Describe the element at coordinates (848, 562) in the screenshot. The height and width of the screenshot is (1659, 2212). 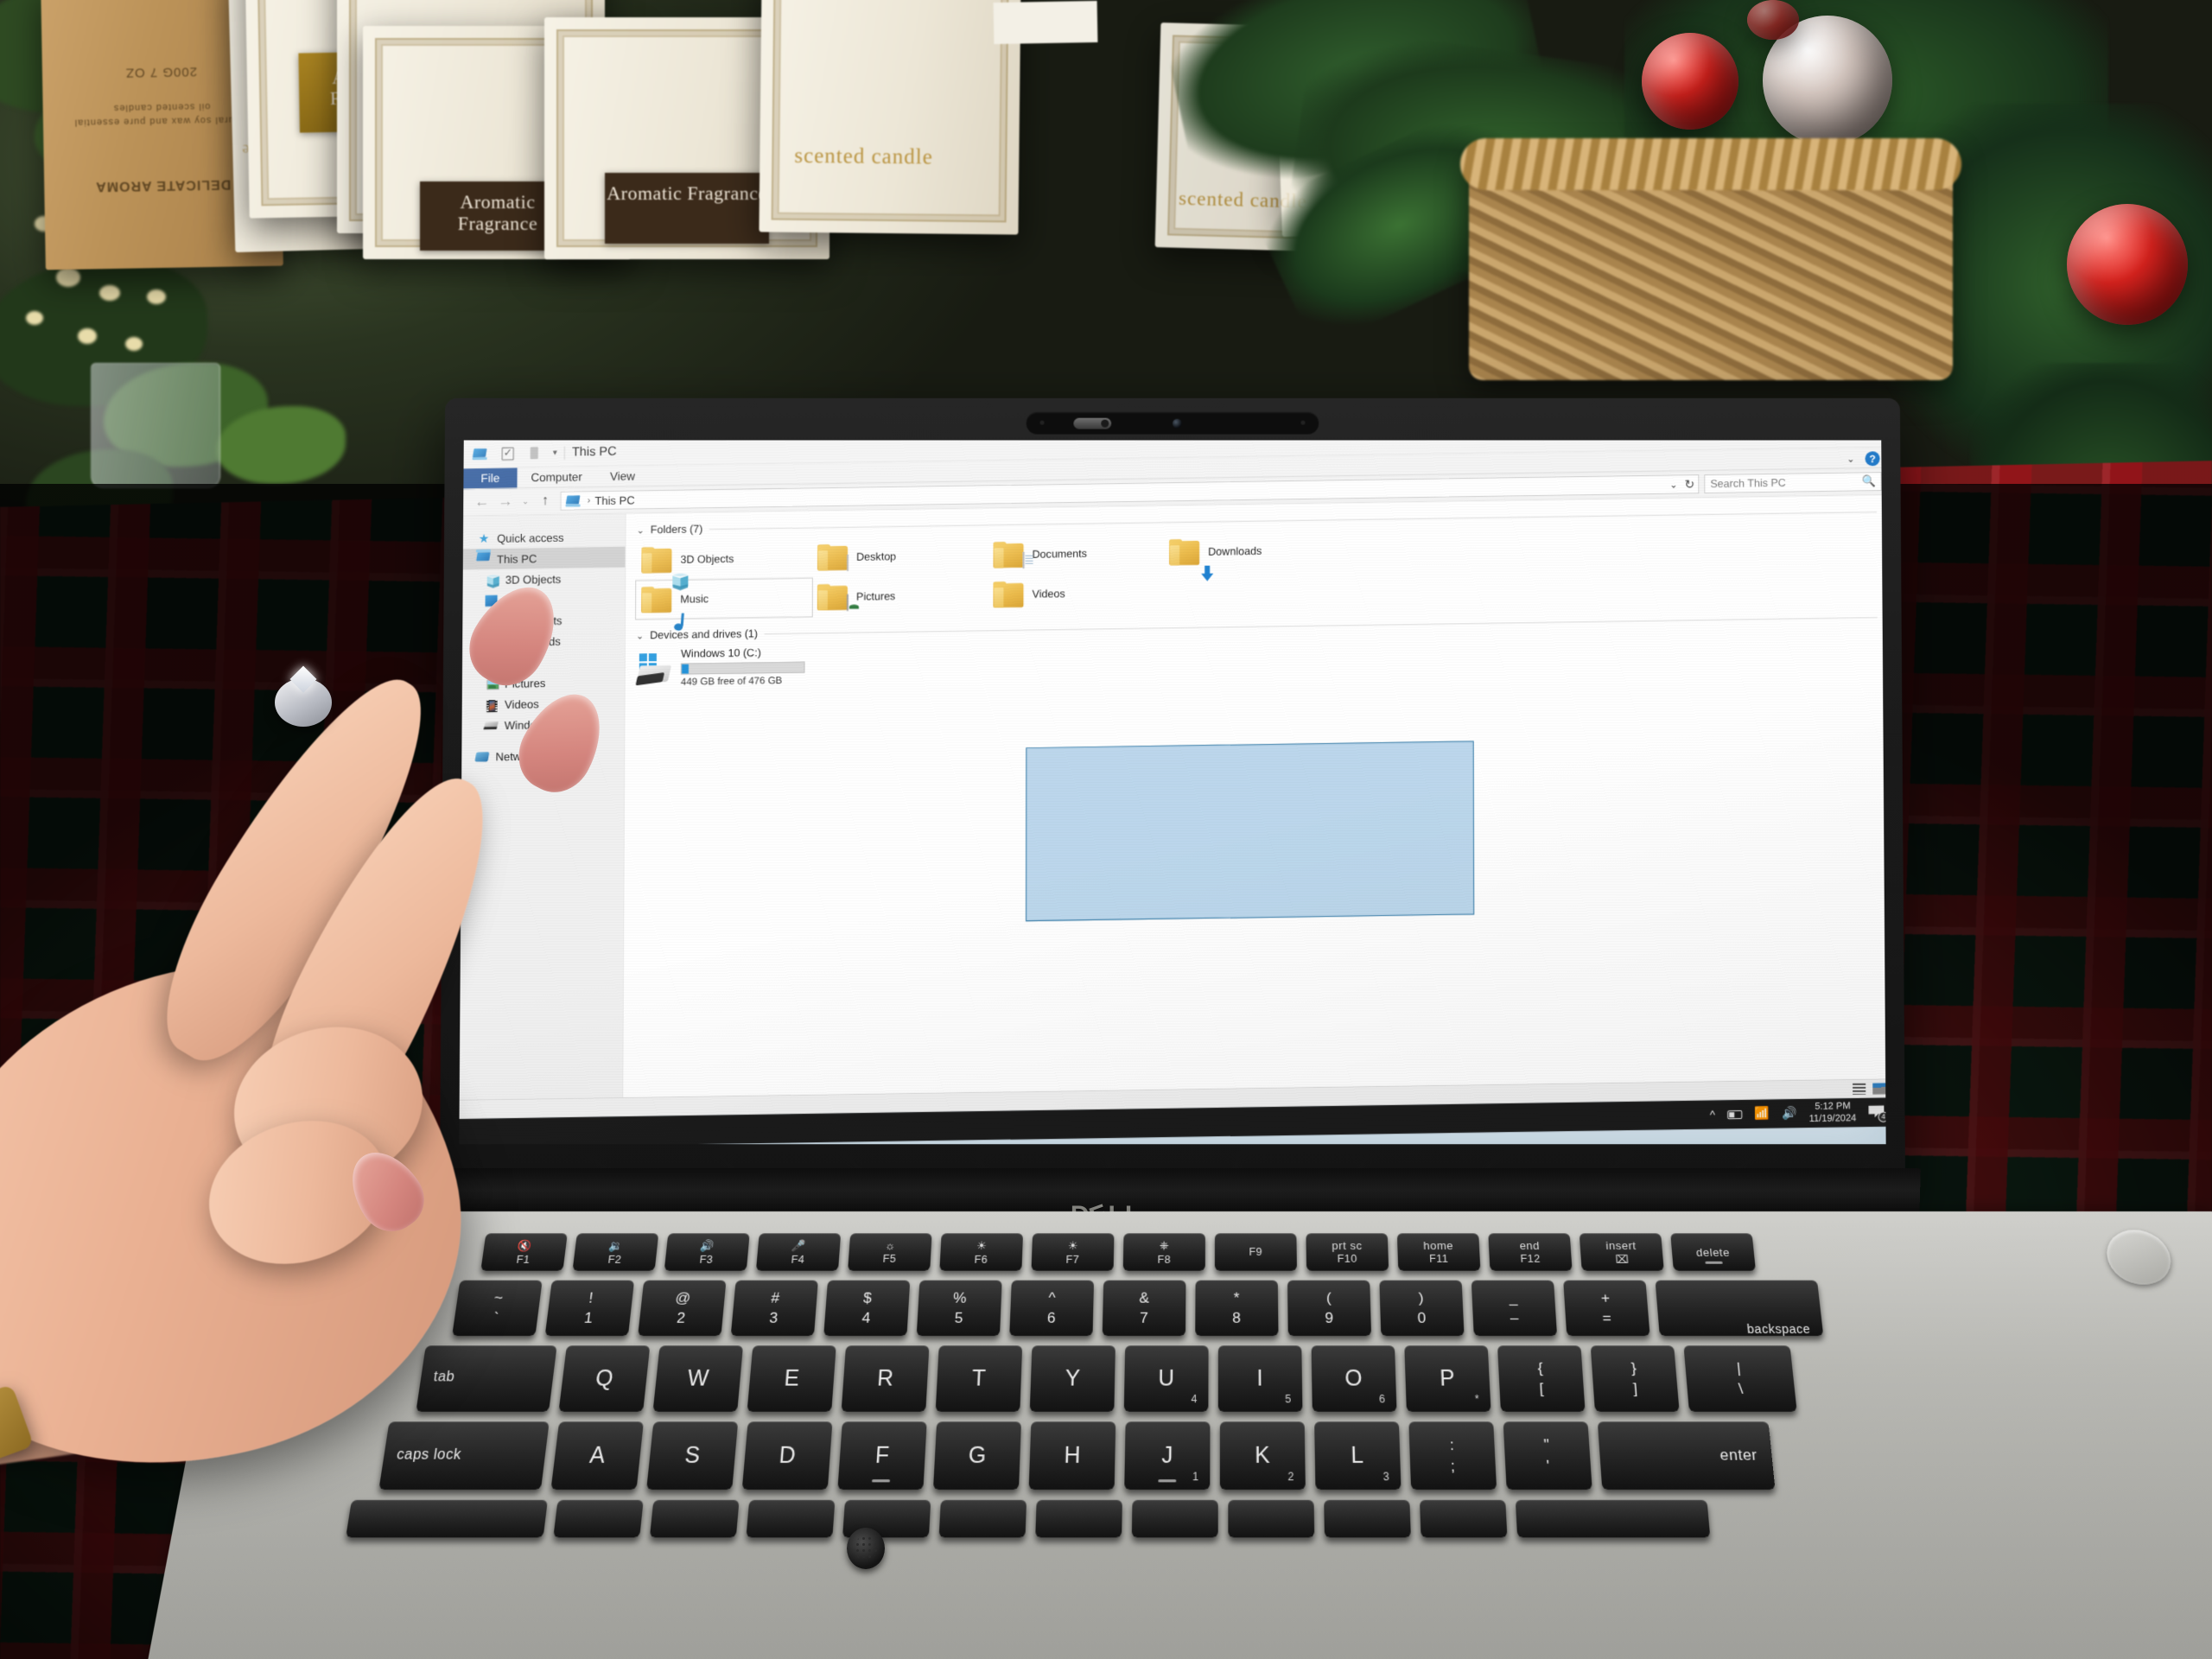
I see `desktop-emblem-icon` at that location.